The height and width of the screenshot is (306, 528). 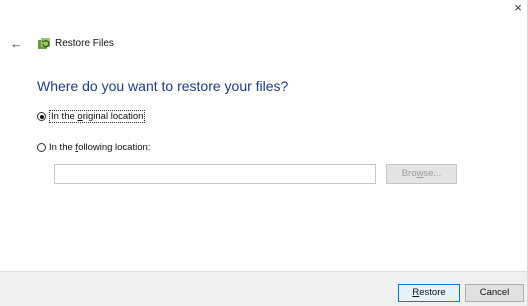 What do you see at coordinates (215, 174) in the screenshot?
I see `location-path-input` at bounding box center [215, 174].